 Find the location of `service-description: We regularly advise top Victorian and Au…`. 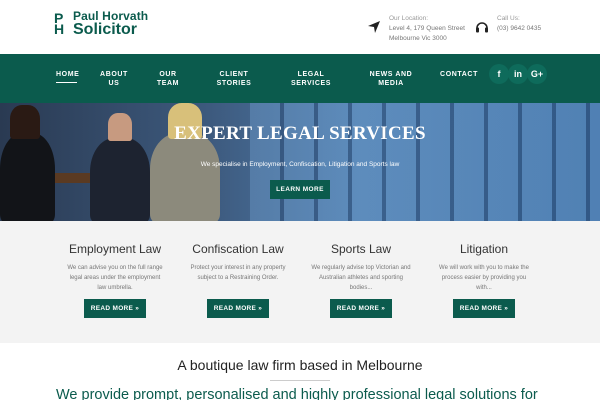

service-description: We regularly advise top Victorian and Au… is located at coordinates (361, 278).